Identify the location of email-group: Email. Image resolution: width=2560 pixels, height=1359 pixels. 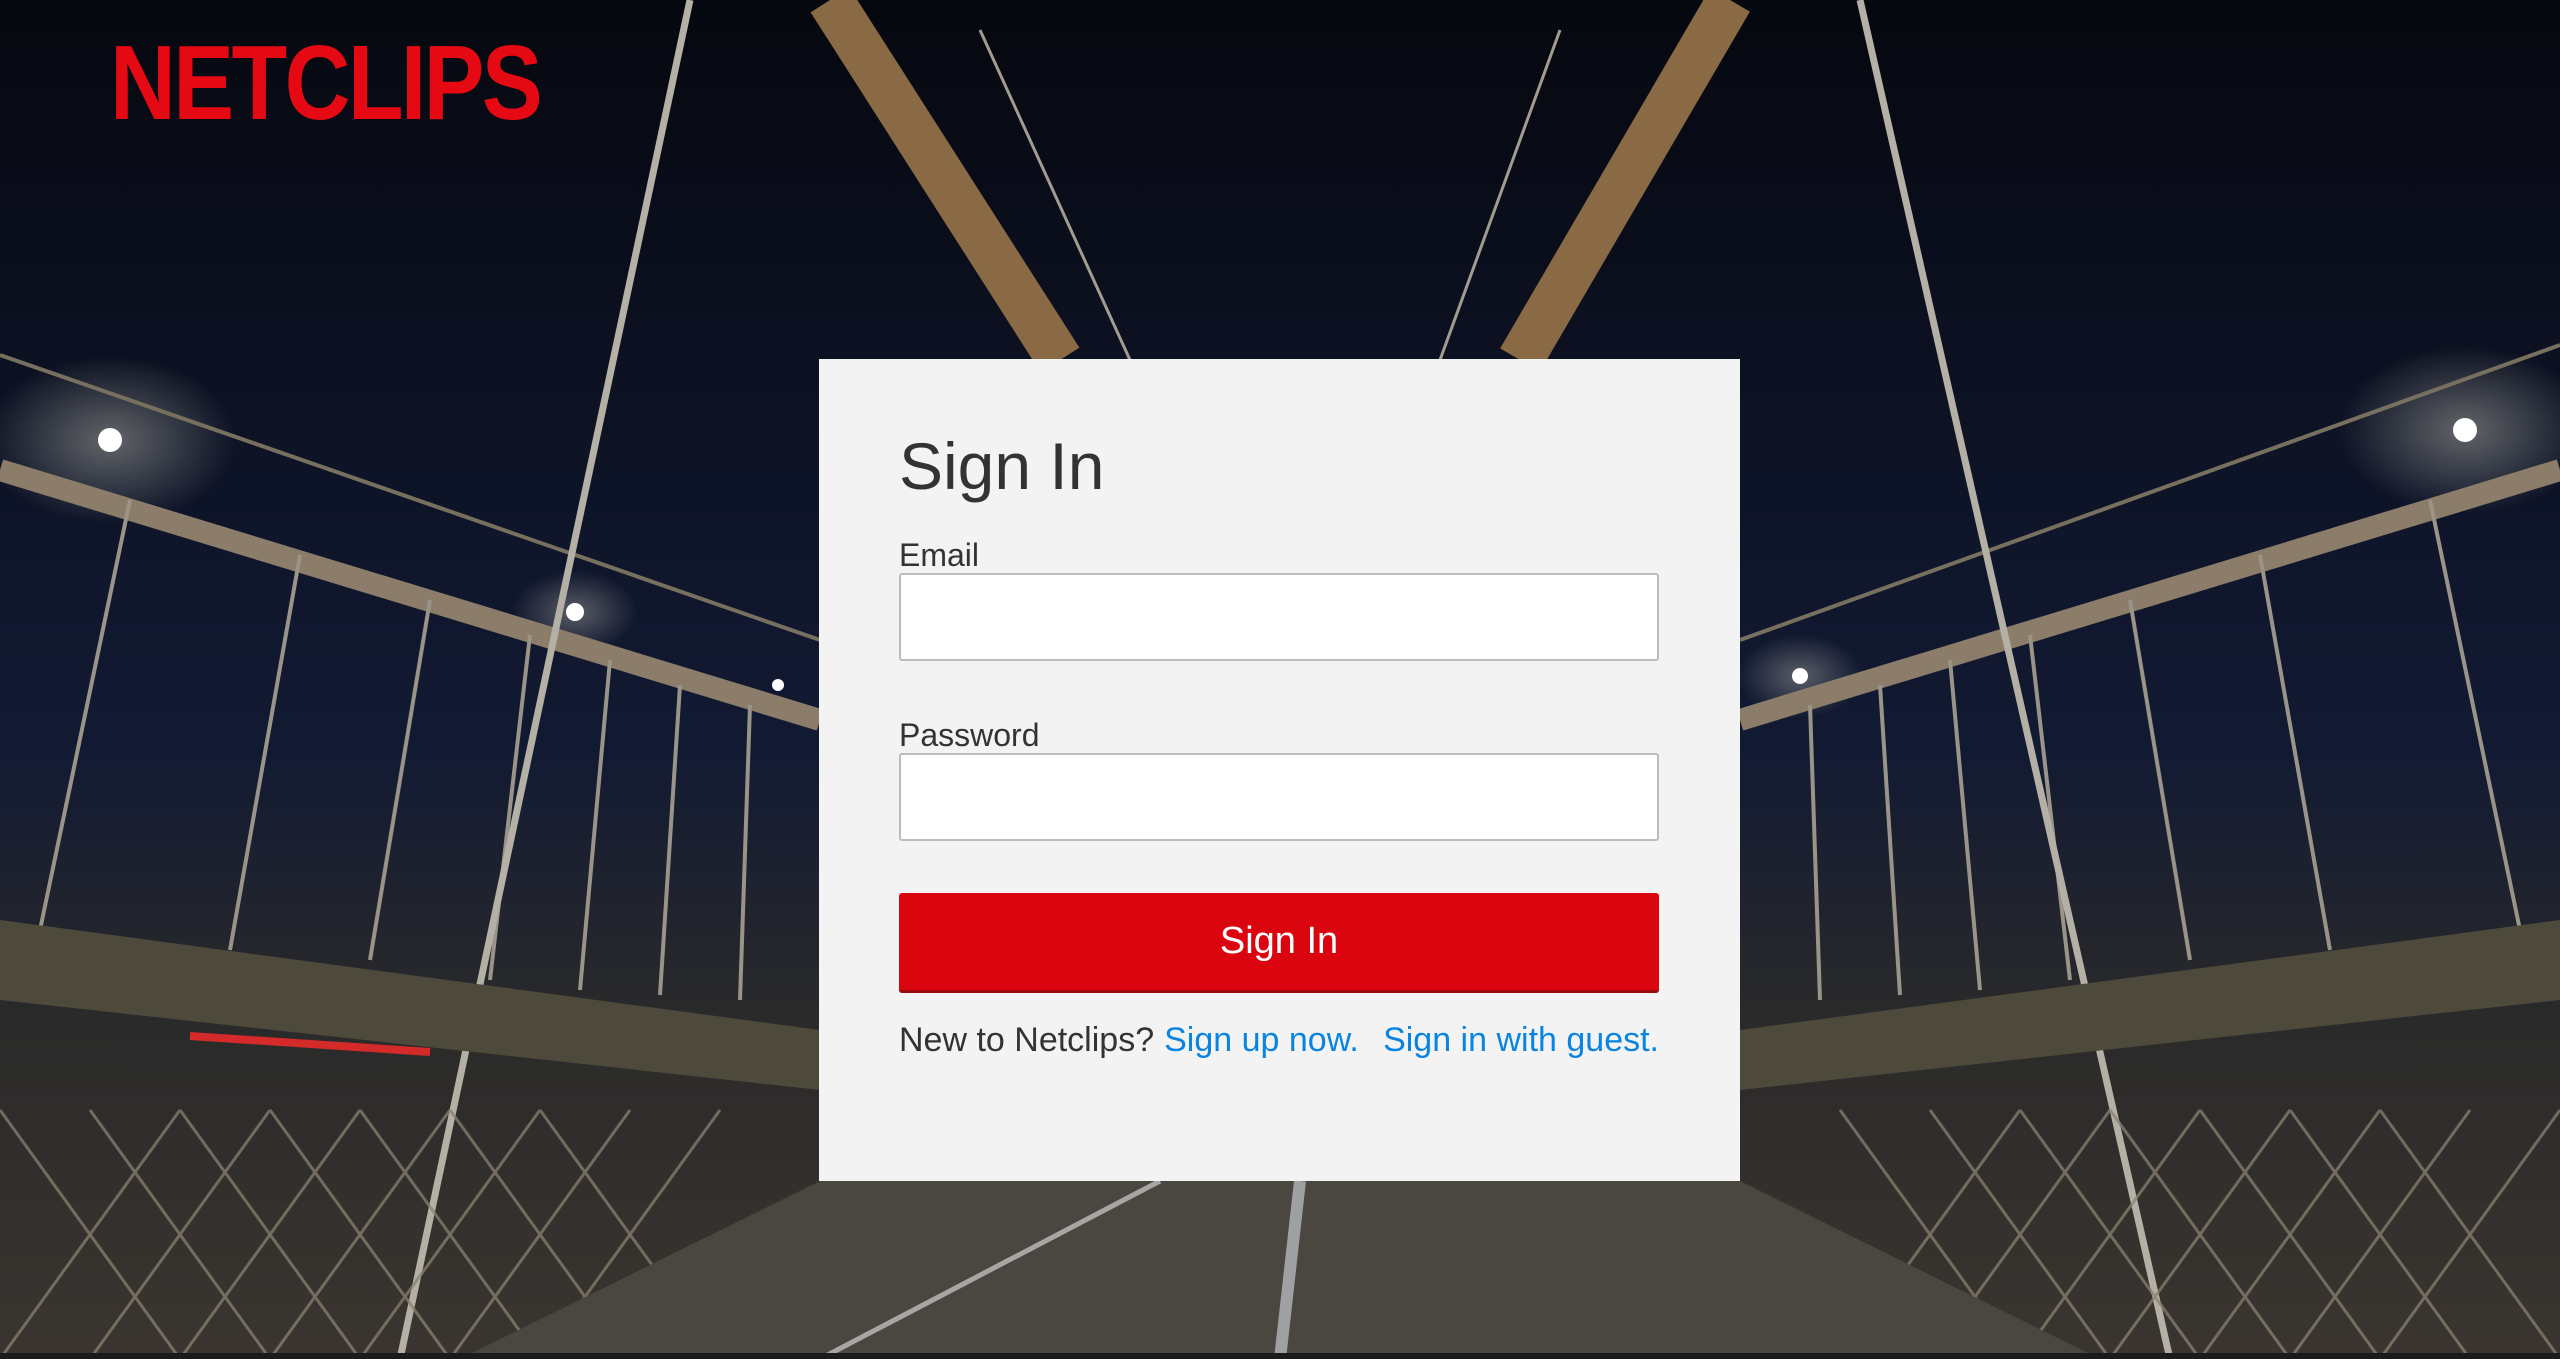
(1279, 600).